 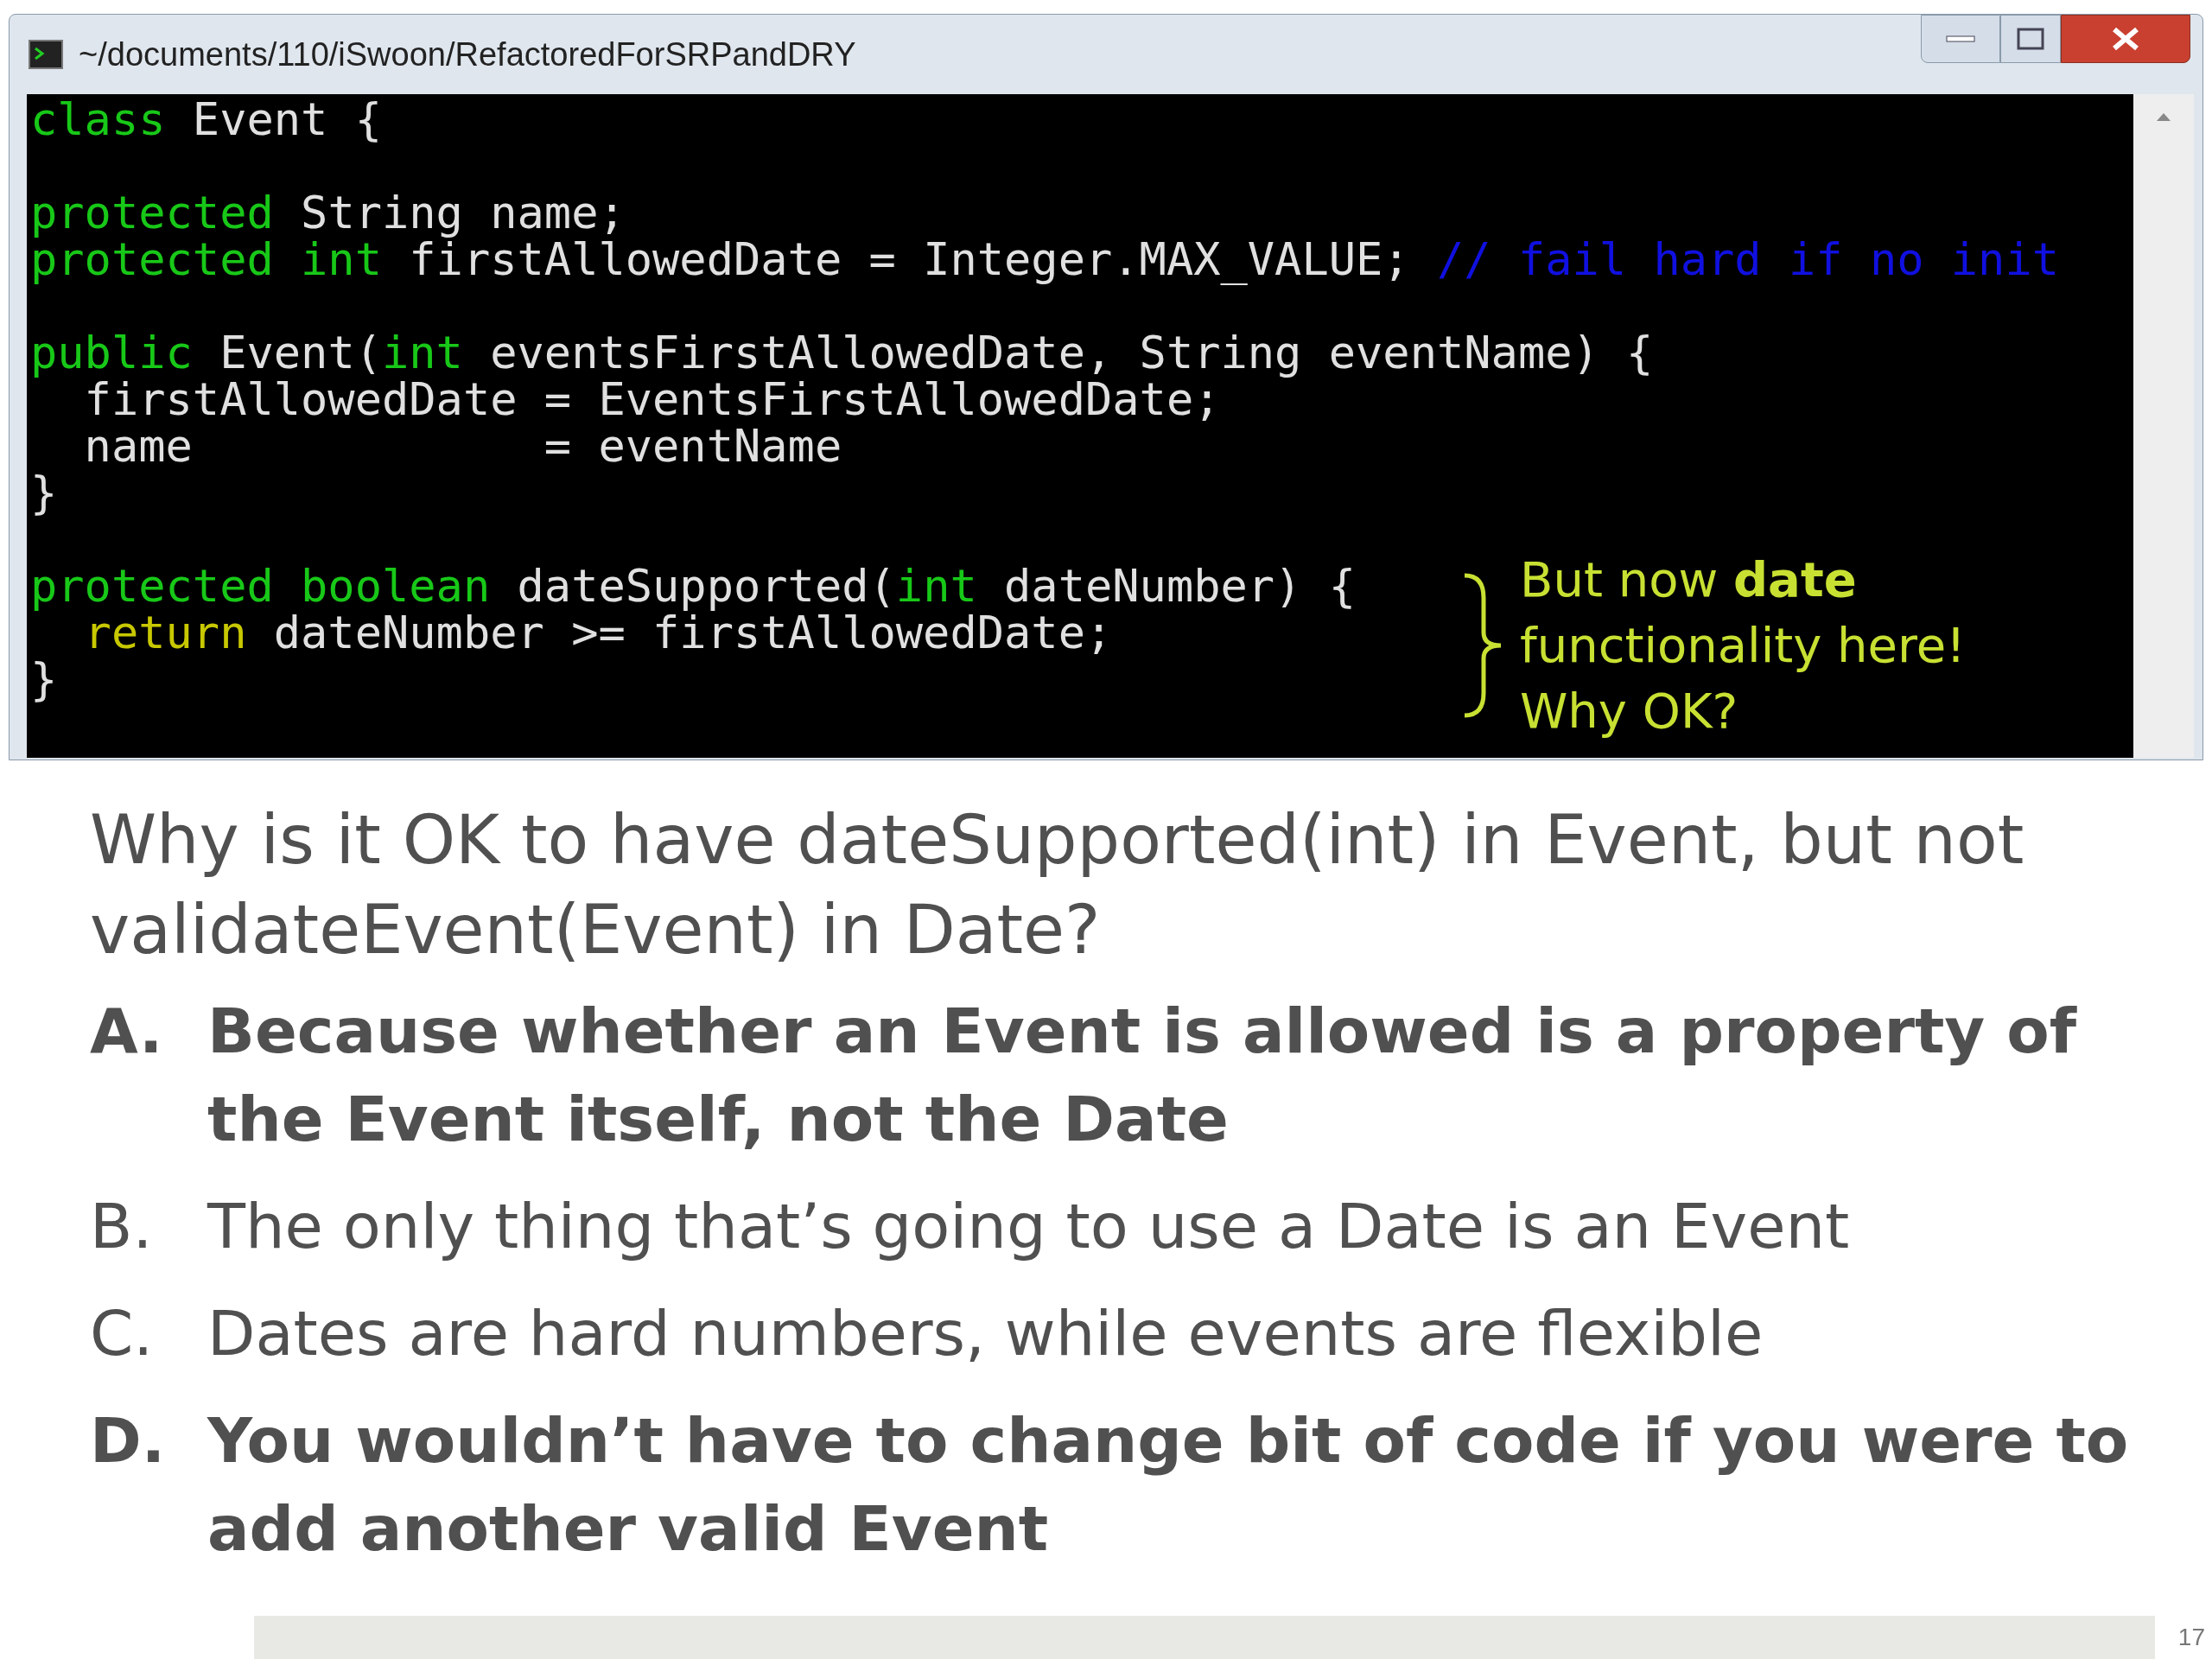 I want to click on option-letter: A., so click(x=127, y=1031).